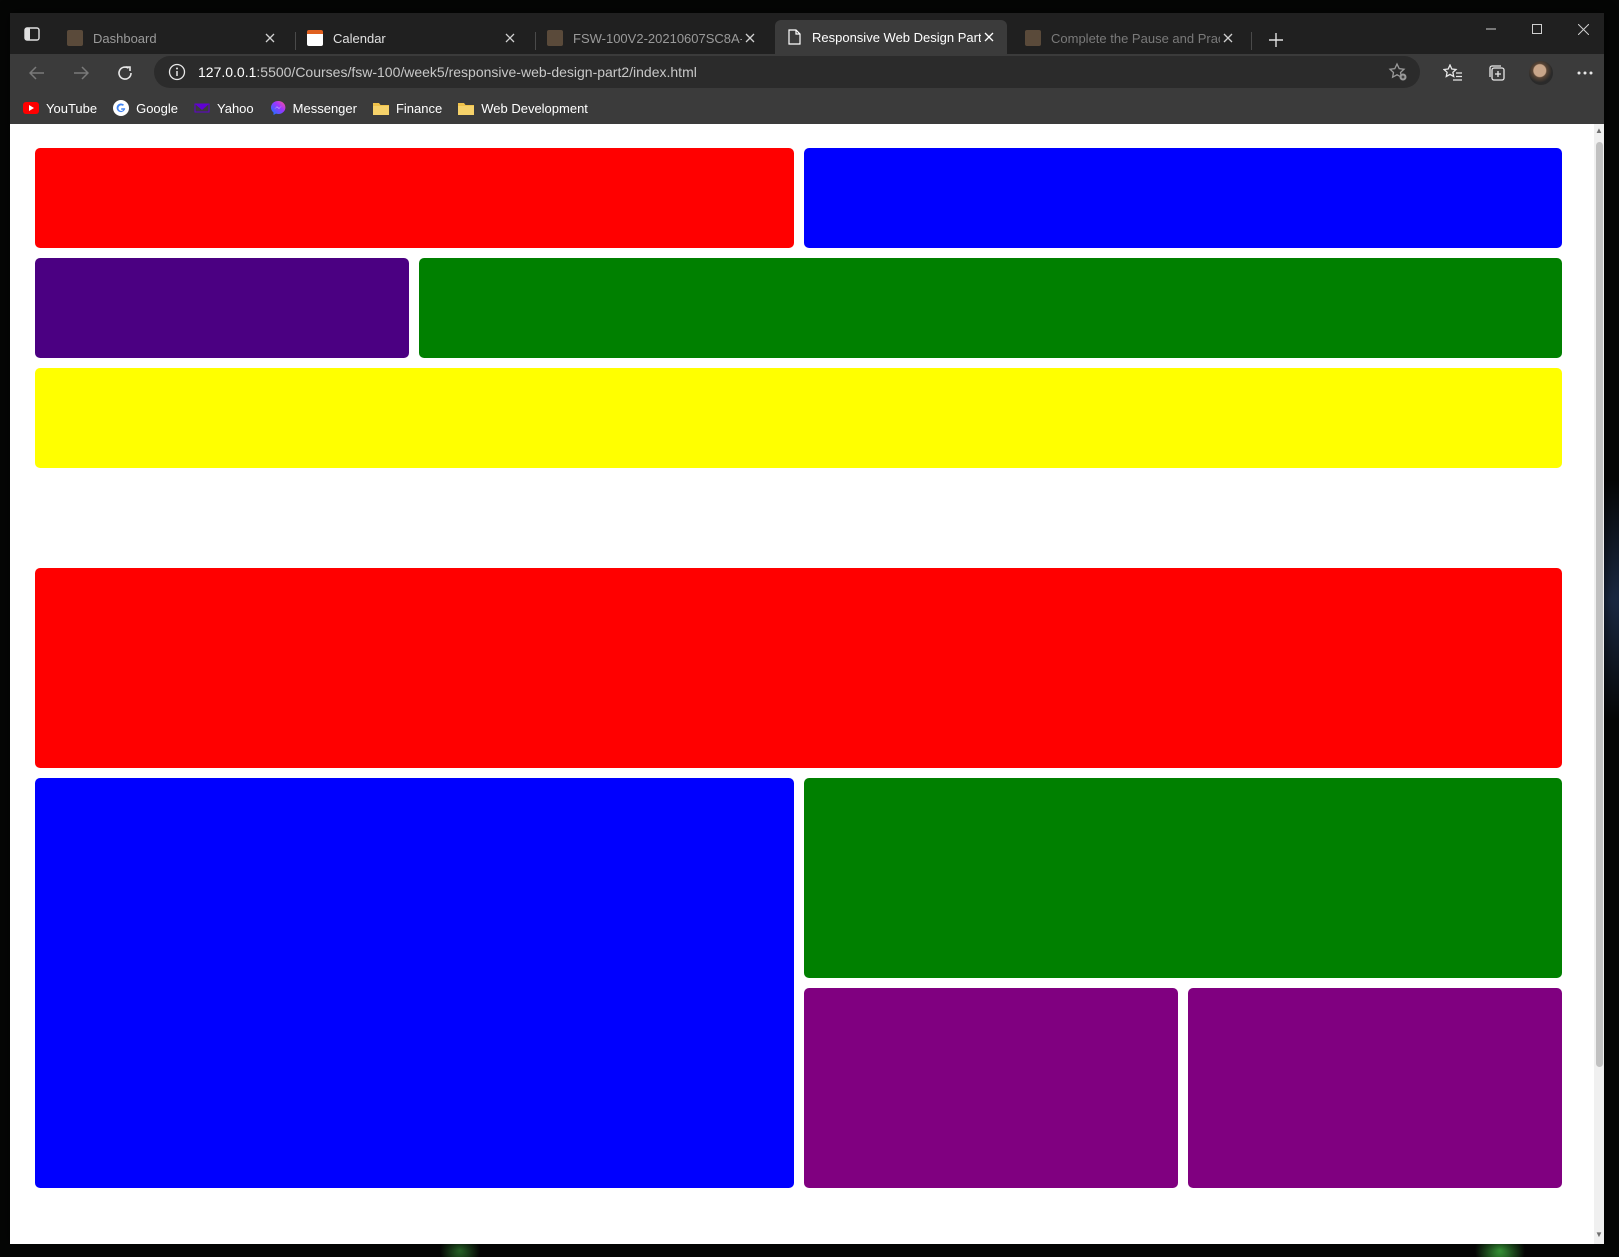 Image resolution: width=1619 pixels, height=1257 pixels. What do you see at coordinates (1398, 72) in the screenshot?
I see `add-favorite-icon` at bounding box center [1398, 72].